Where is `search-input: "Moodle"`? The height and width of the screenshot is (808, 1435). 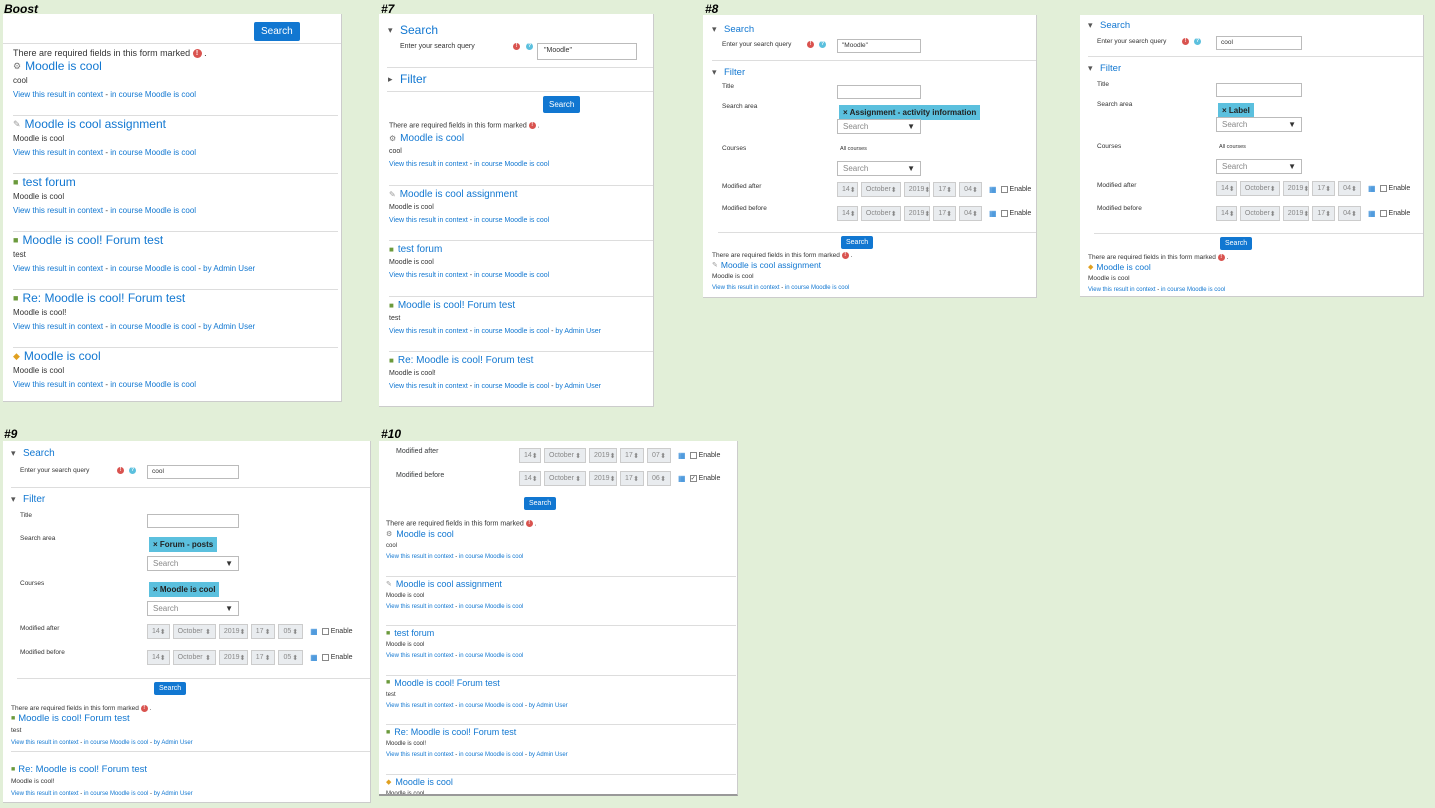
search-input: "Moodle" is located at coordinates (879, 46).